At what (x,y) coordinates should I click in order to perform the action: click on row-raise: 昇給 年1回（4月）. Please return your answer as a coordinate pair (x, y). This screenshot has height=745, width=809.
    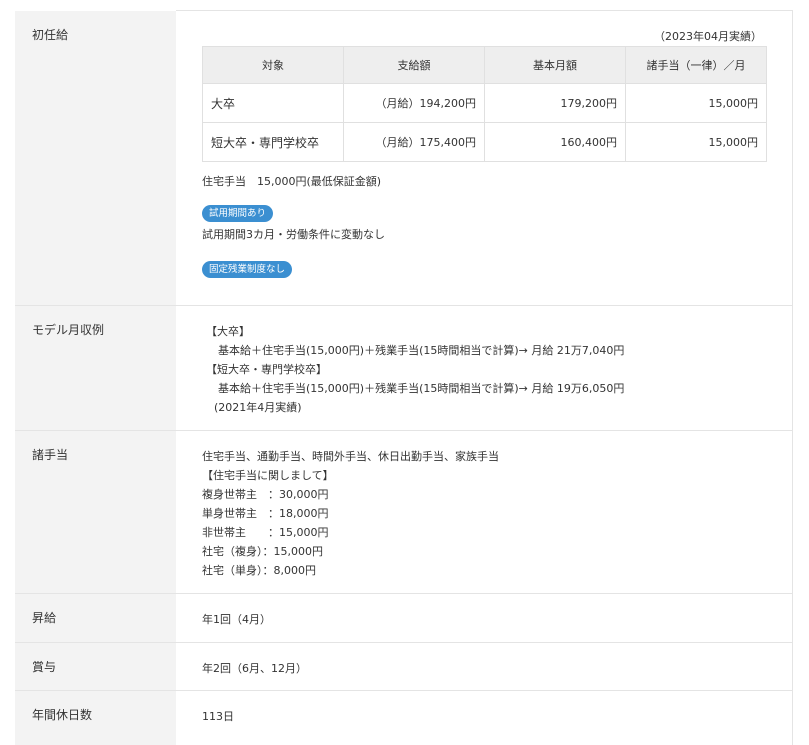
    Looking at the image, I should click on (404, 618).